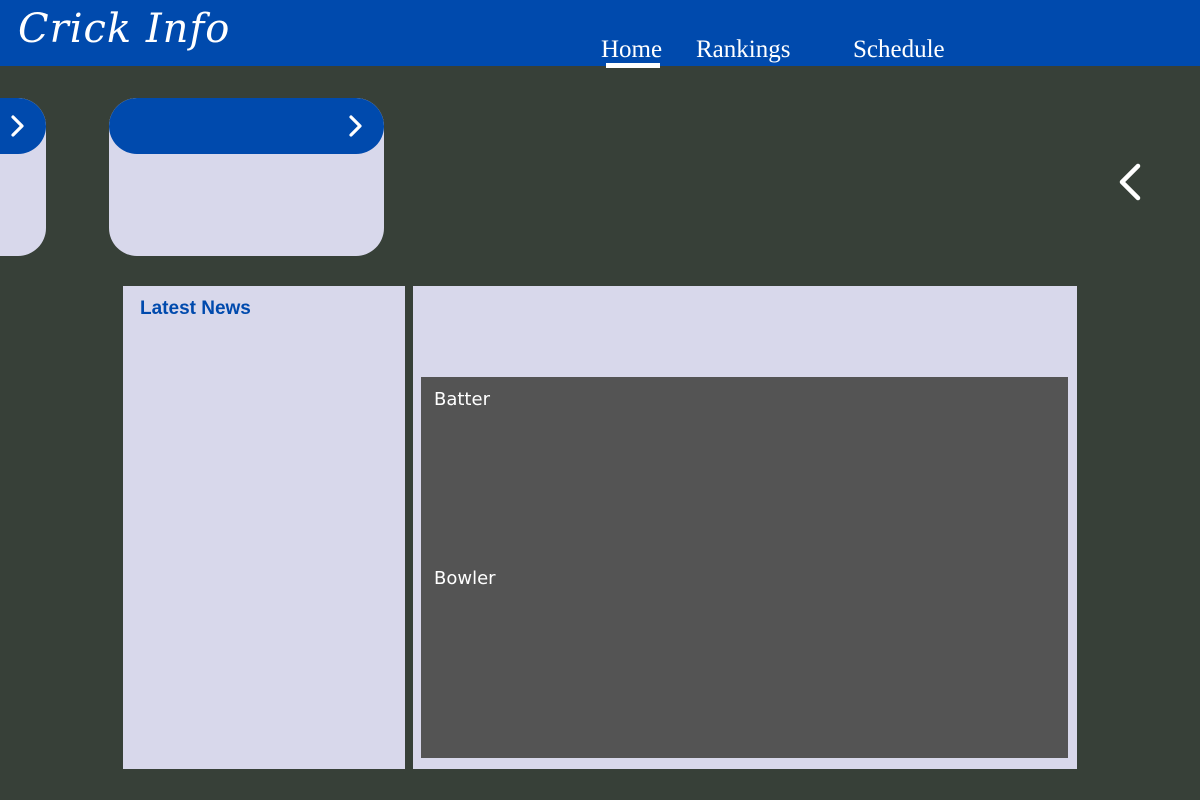  What do you see at coordinates (23, 177) in the screenshot?
I see `match-card-previous` at bounding box center [23, 177].